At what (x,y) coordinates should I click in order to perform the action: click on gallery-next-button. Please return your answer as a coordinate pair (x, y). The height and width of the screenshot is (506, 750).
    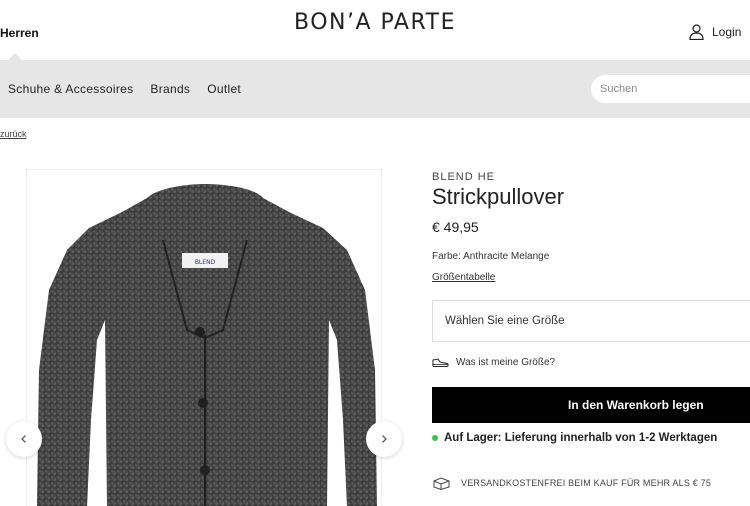
    Looking at the image, I should click on (384, 439).